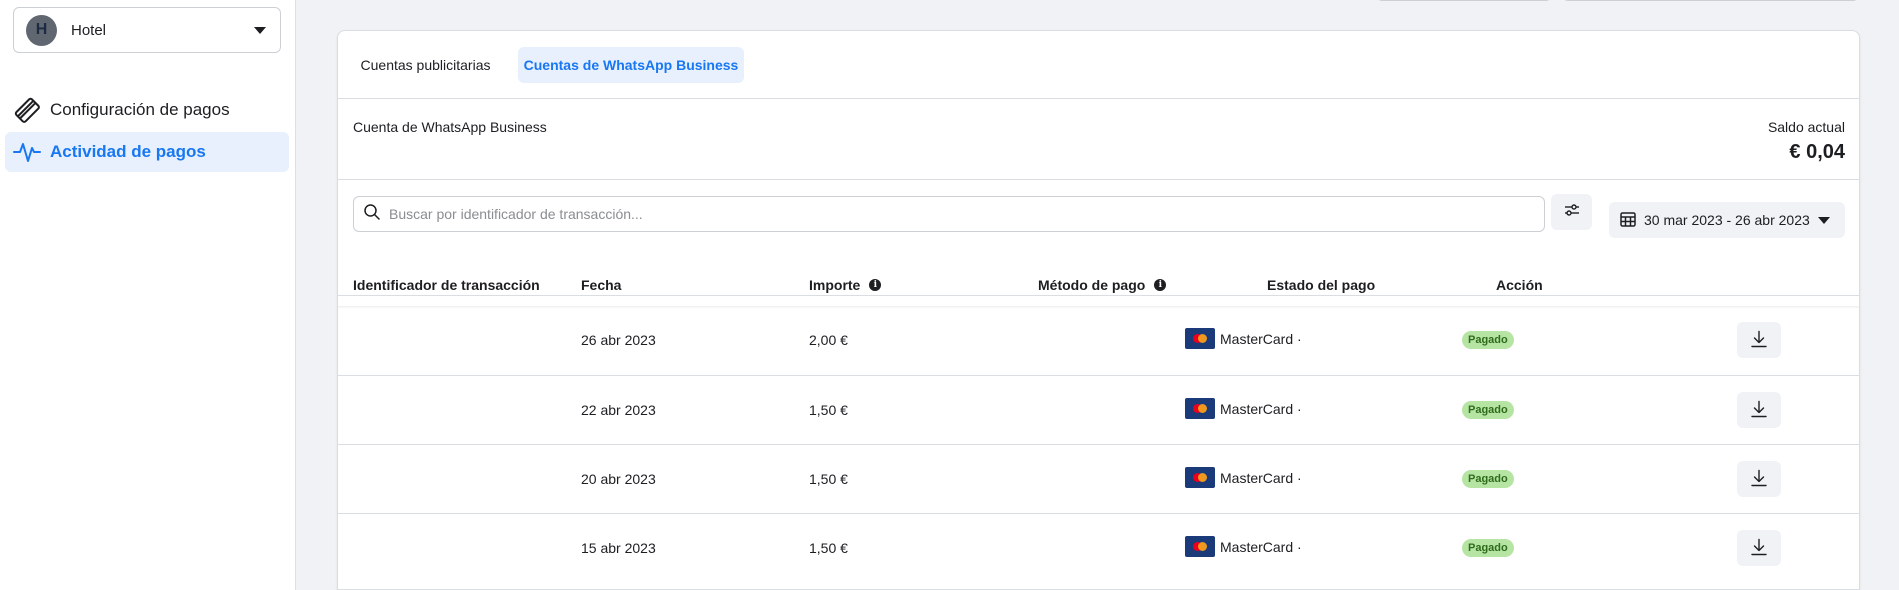 This screenshot has width=1899, height=590. What do you see at coordinates (1098, 340) in the screenshot?
I see `table-row: 26 abr 2023 2,00 € MasterCard · Pagado` at bounding box center [1098, 340].